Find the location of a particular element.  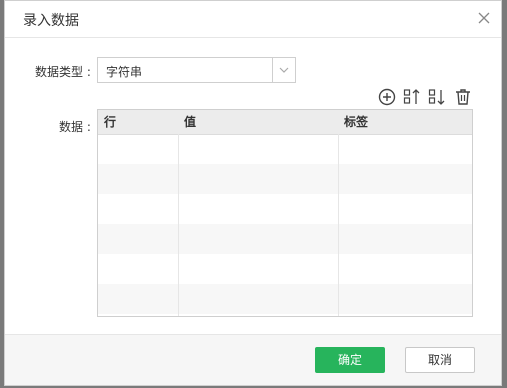

cancel-button: 取消 is located at coordinates (440, 360).